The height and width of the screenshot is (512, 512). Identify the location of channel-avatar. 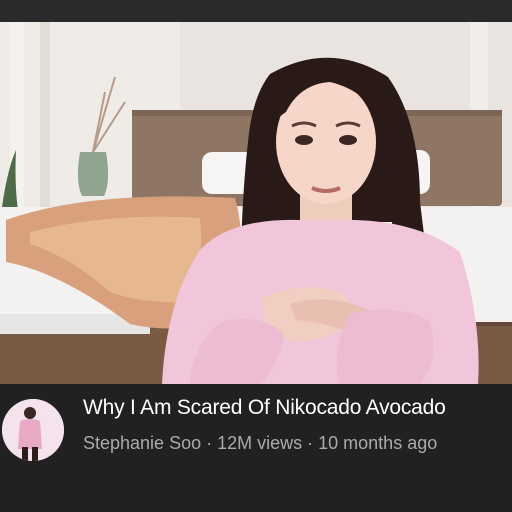
(33, 430).